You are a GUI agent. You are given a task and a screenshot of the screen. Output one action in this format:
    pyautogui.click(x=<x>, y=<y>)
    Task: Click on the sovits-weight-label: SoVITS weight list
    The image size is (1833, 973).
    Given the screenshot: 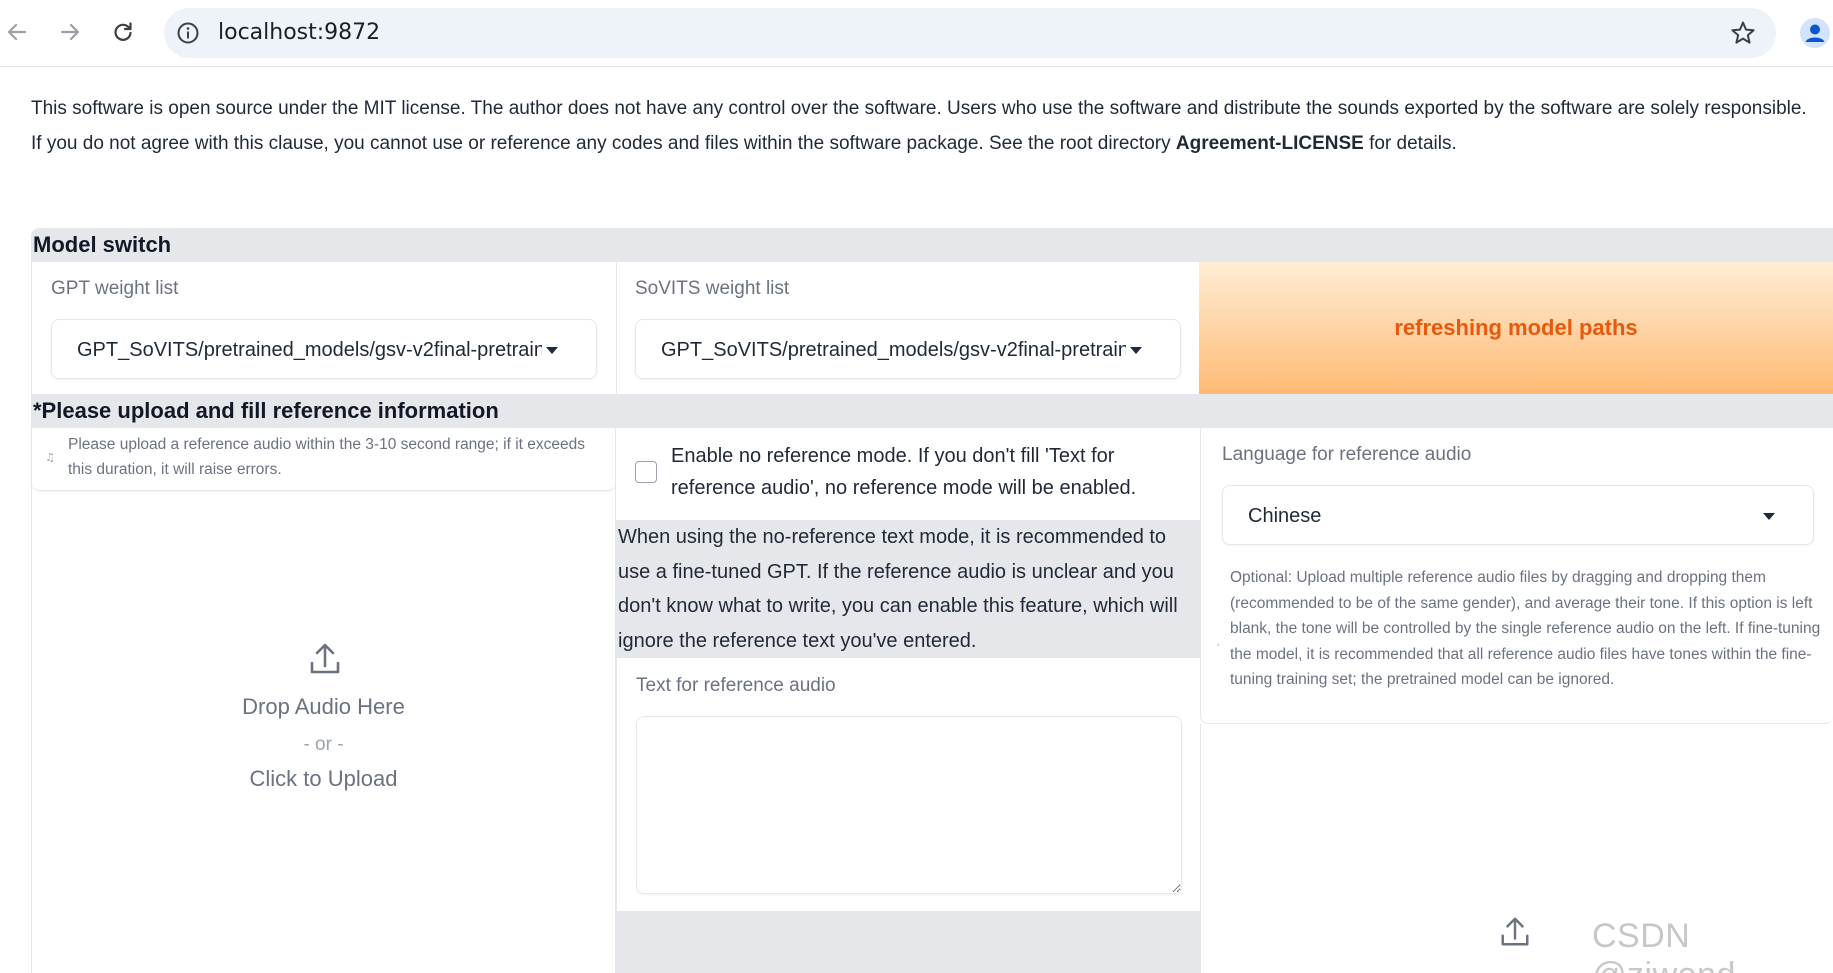 What is the action you would take?
    pyautogui.click(x=712, y=288)
    